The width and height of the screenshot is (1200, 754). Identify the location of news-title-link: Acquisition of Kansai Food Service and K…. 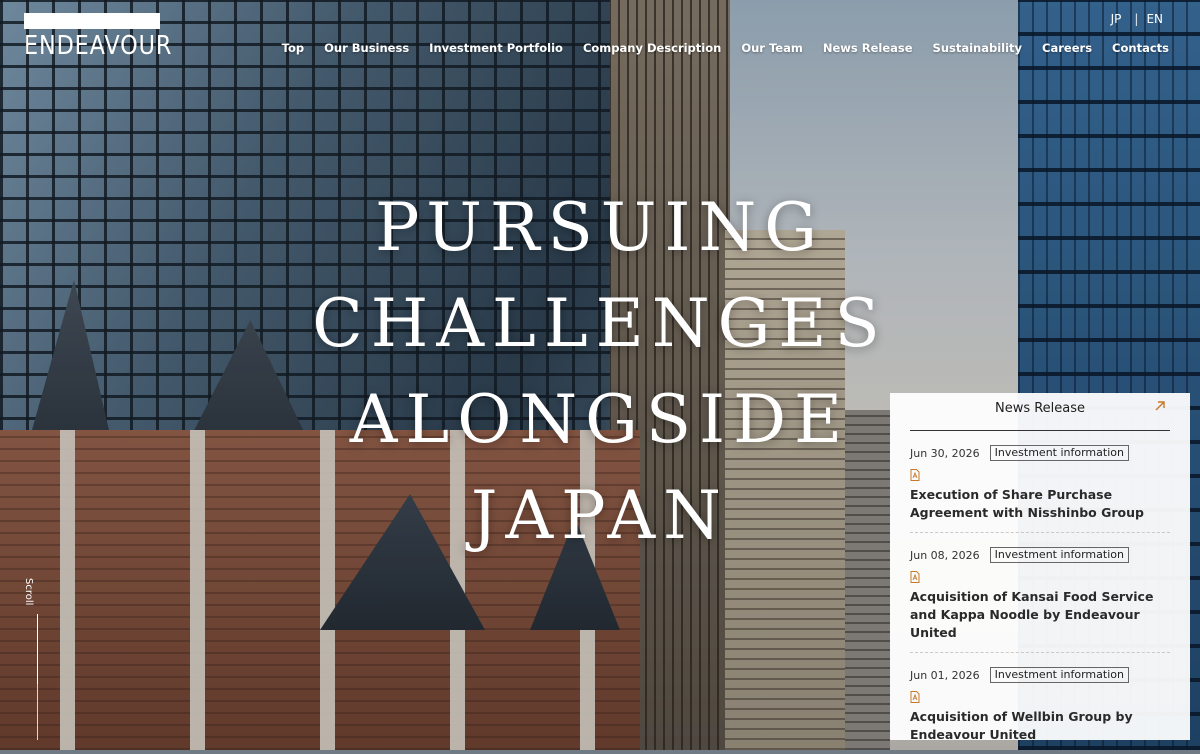
(1040, 615).